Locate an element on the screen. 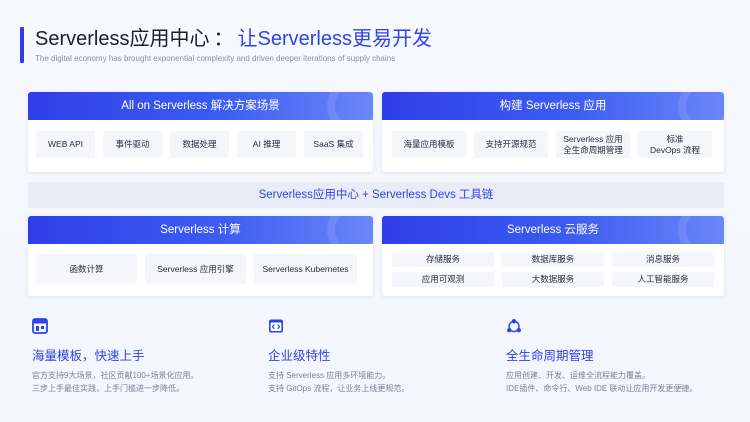 The height and width of the screenshot is (422, 750). feature-title: 企业级特性 is located at coordinates (299, 356).